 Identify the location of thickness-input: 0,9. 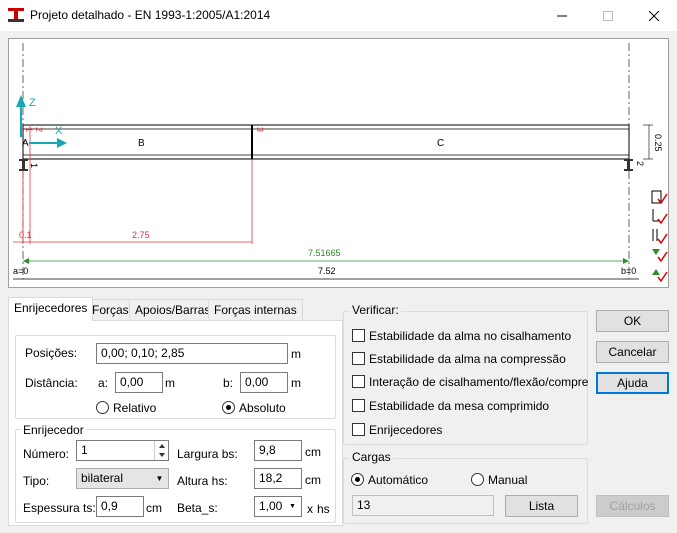
(120, 506).